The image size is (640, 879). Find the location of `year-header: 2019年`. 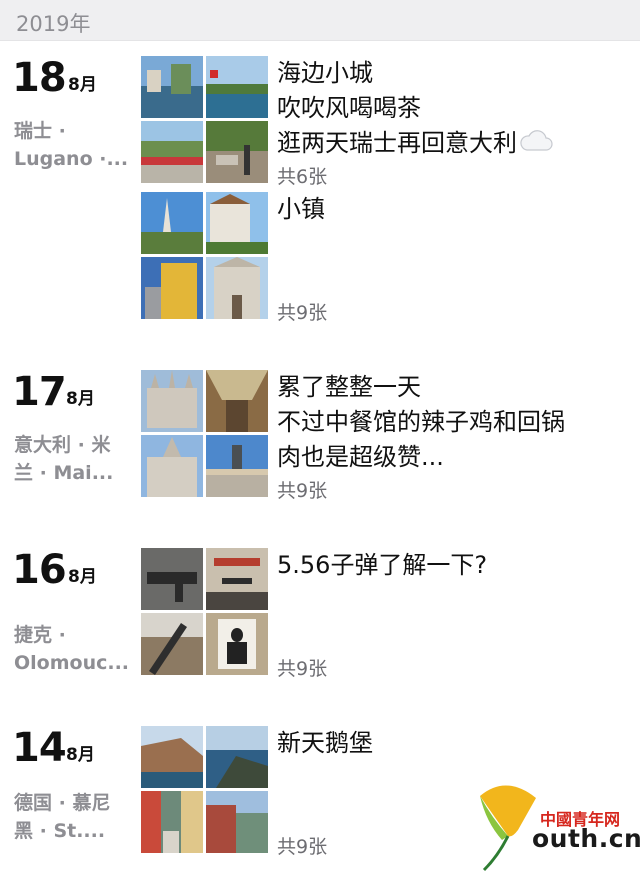

year-header: 2019年 is located at coordinates (320, 20).